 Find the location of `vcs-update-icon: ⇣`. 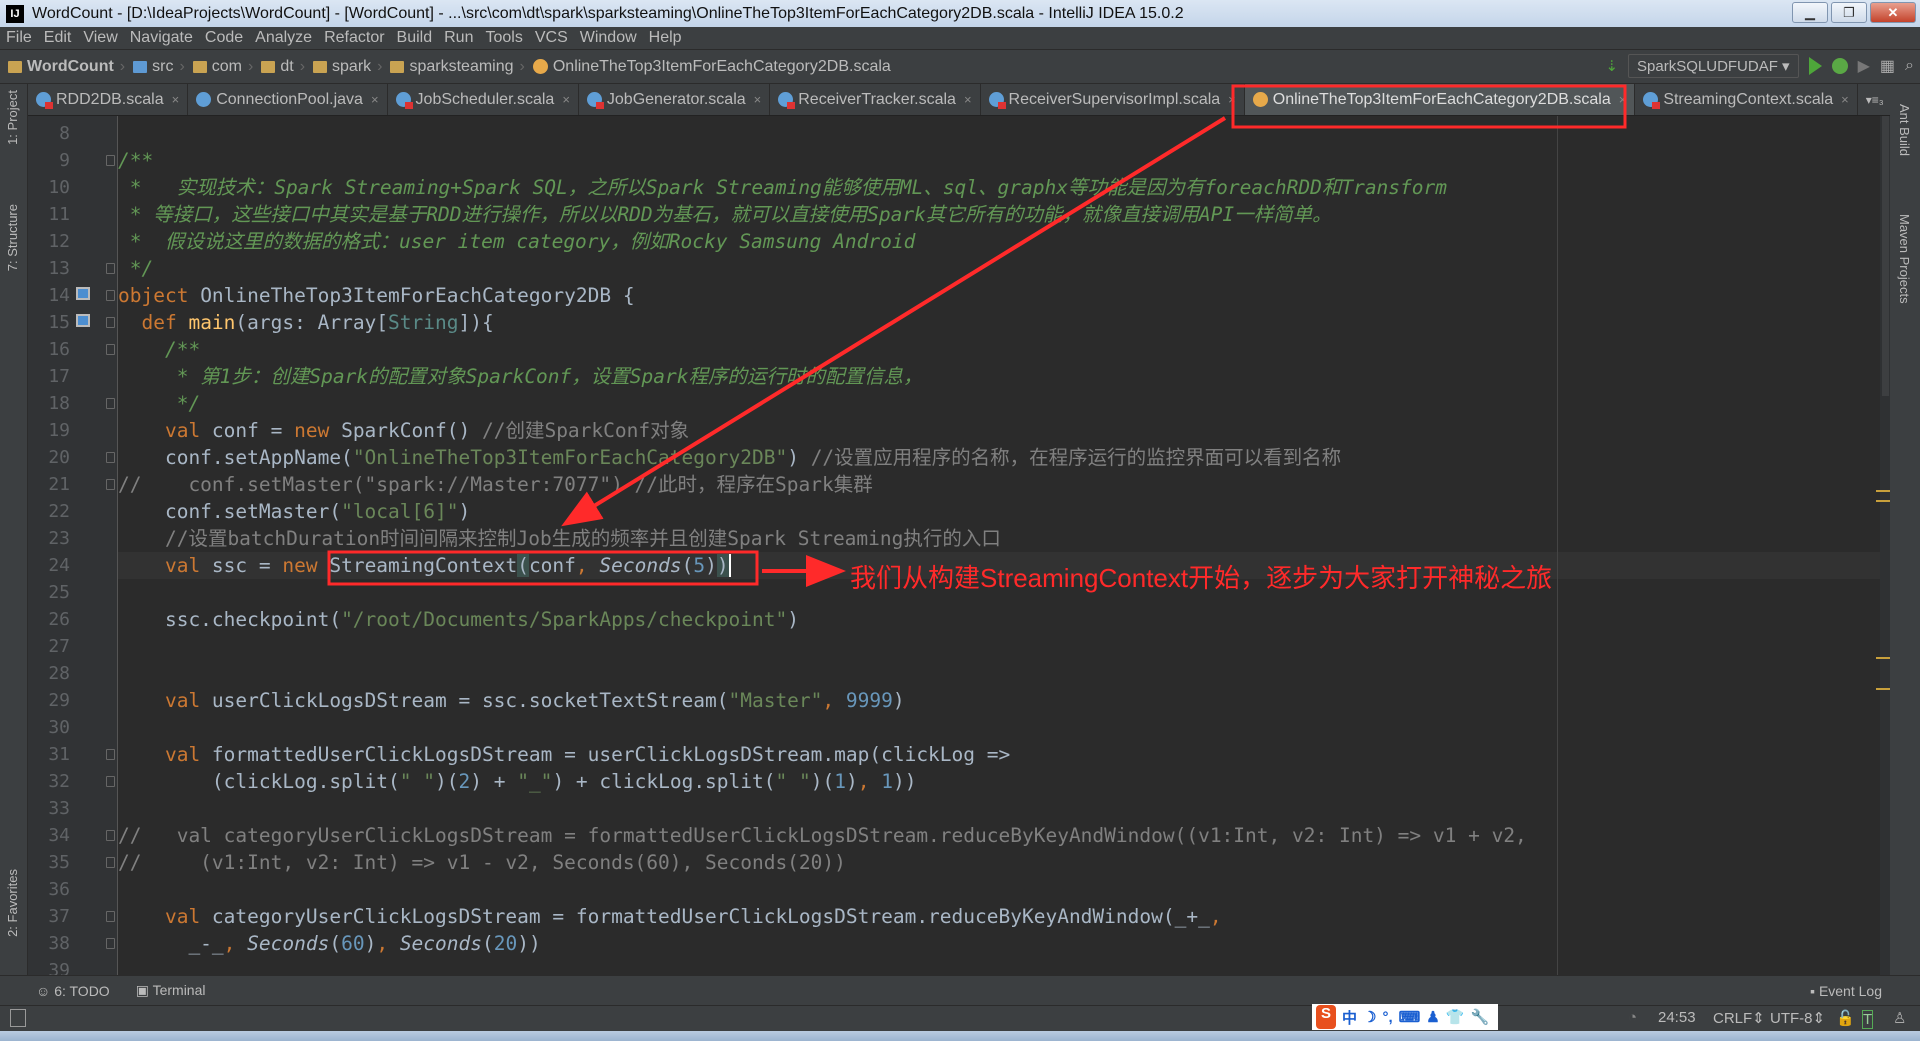

vcs-update-icon: ⇣ is located at coordinates (1611, 66).